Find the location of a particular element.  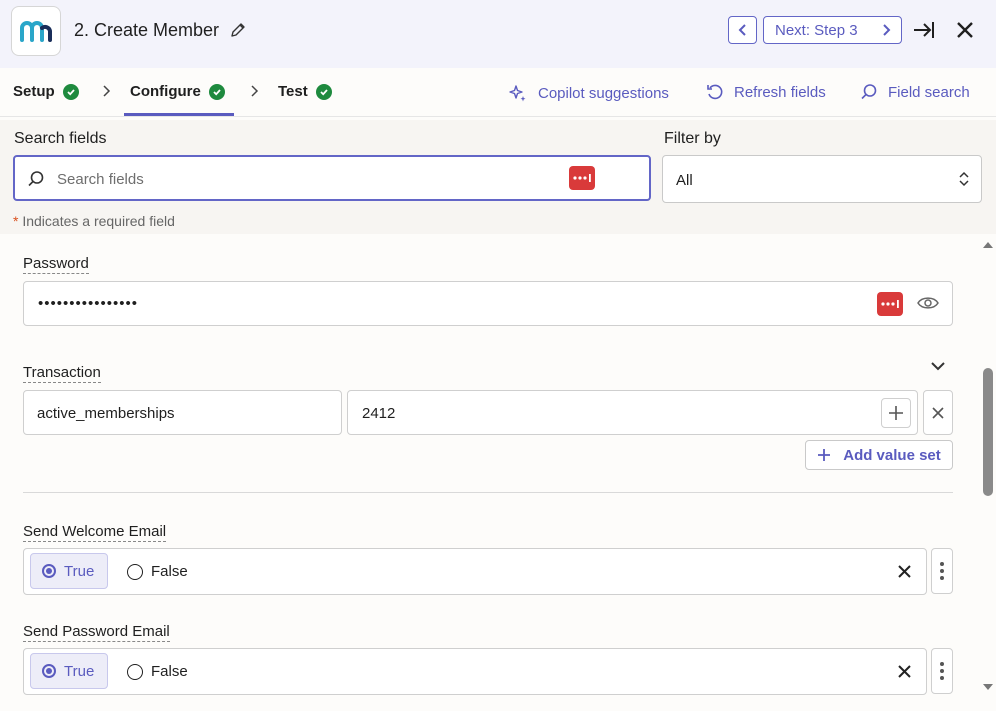

chevron-left-icon is located at coordinates (742, 30).